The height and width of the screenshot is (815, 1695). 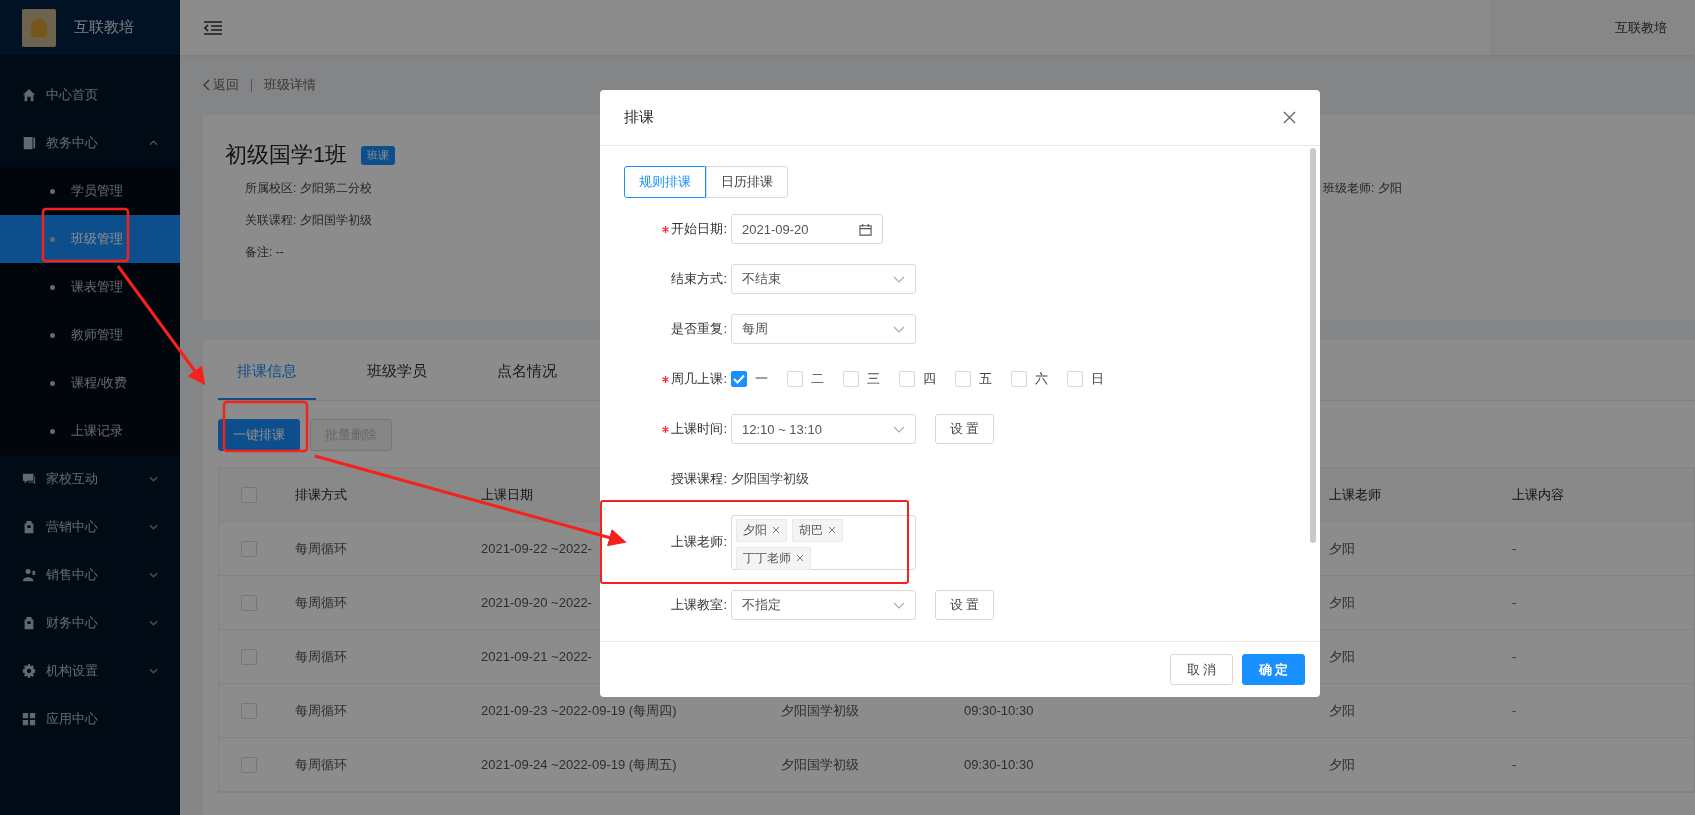 I want to click on checkbox, so click(x=739, y=379).